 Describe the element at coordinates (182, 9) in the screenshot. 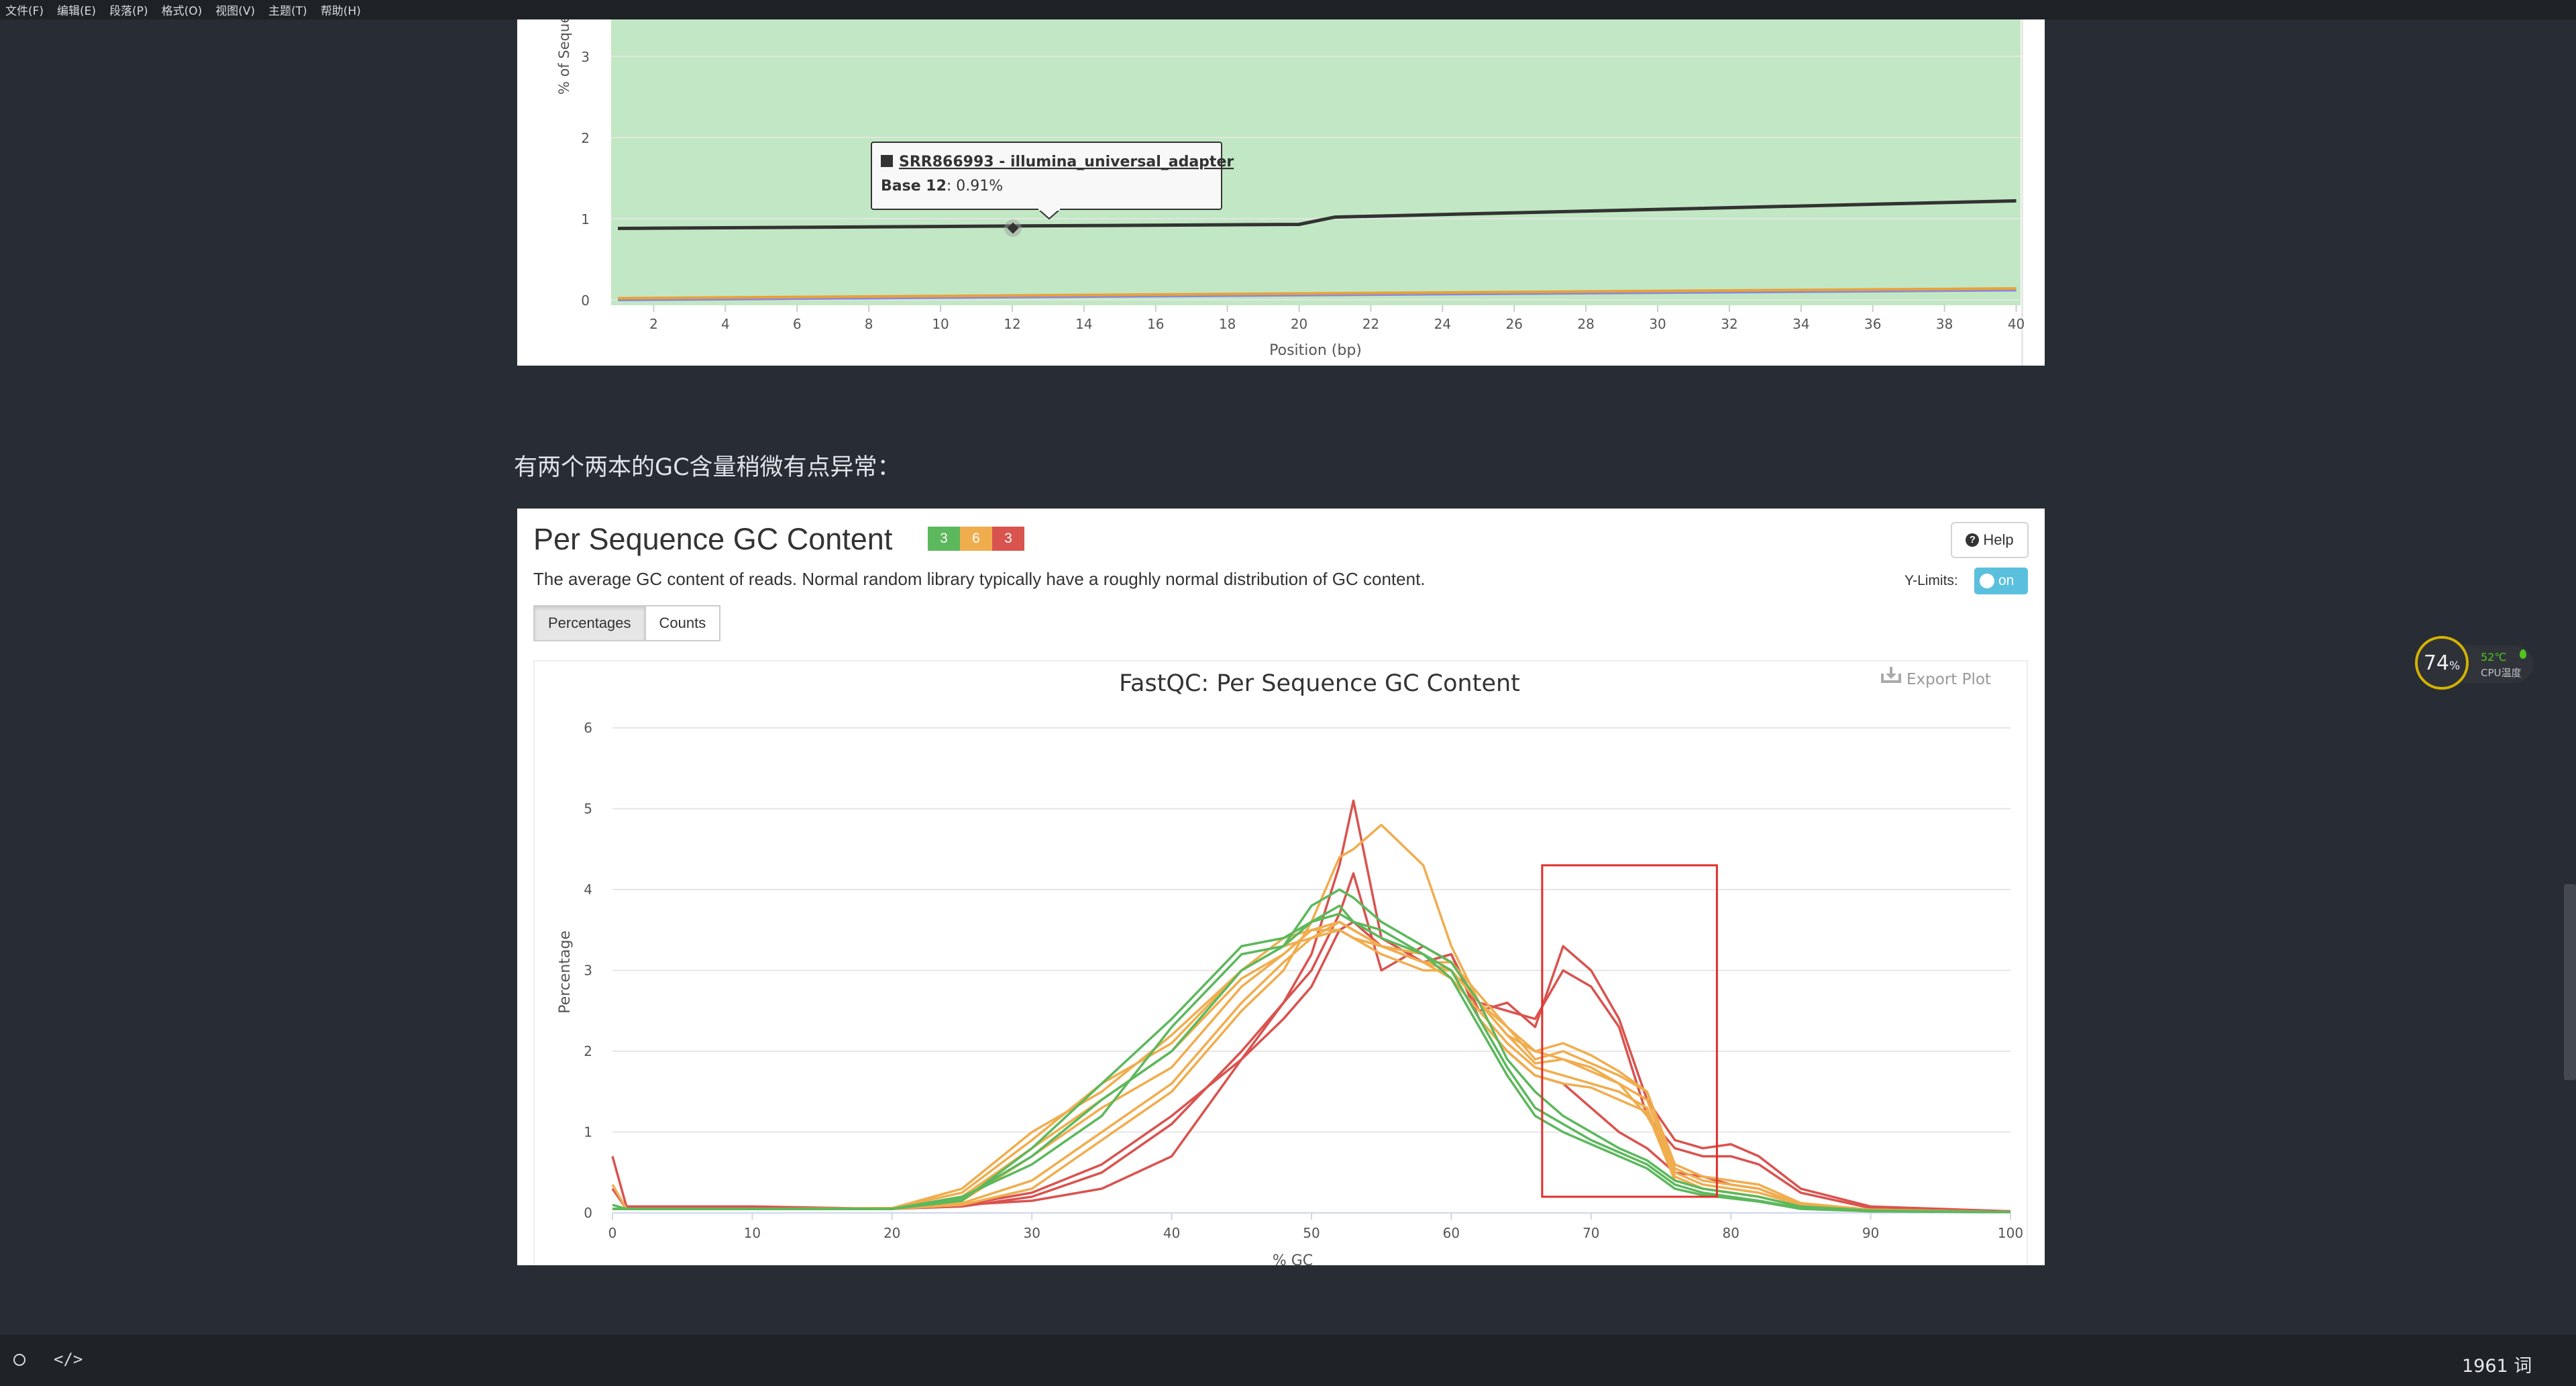

I see `menu-format: 格式(O)` at that location.